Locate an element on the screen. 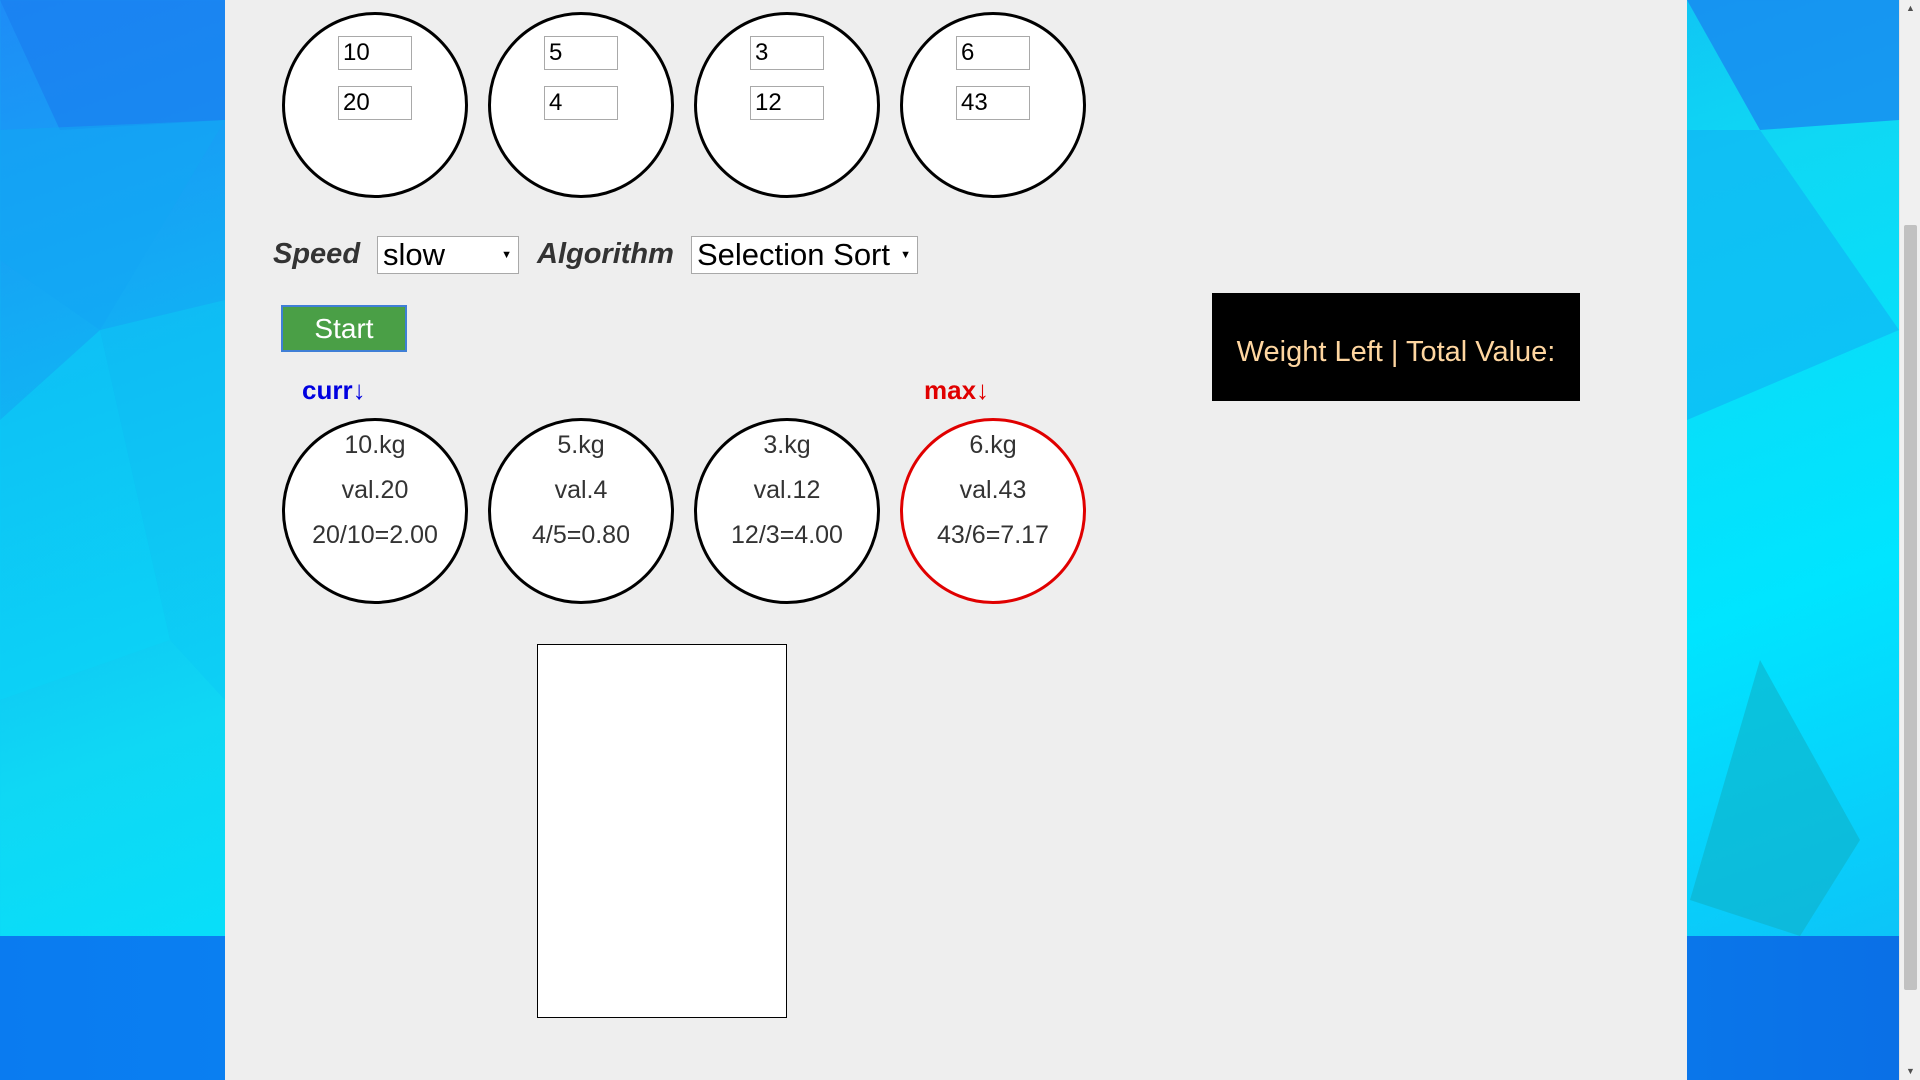  item-weight: 3.kg is located at coordinates (787, 445).